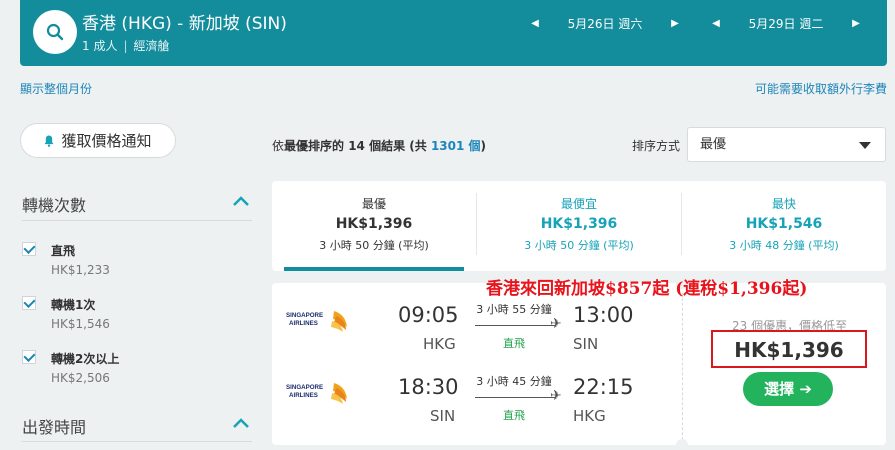  What do you see at coordinates (296, 146) in the screenshot?
I see `results-sort-name: 最優` at bounding box center [296, 146].